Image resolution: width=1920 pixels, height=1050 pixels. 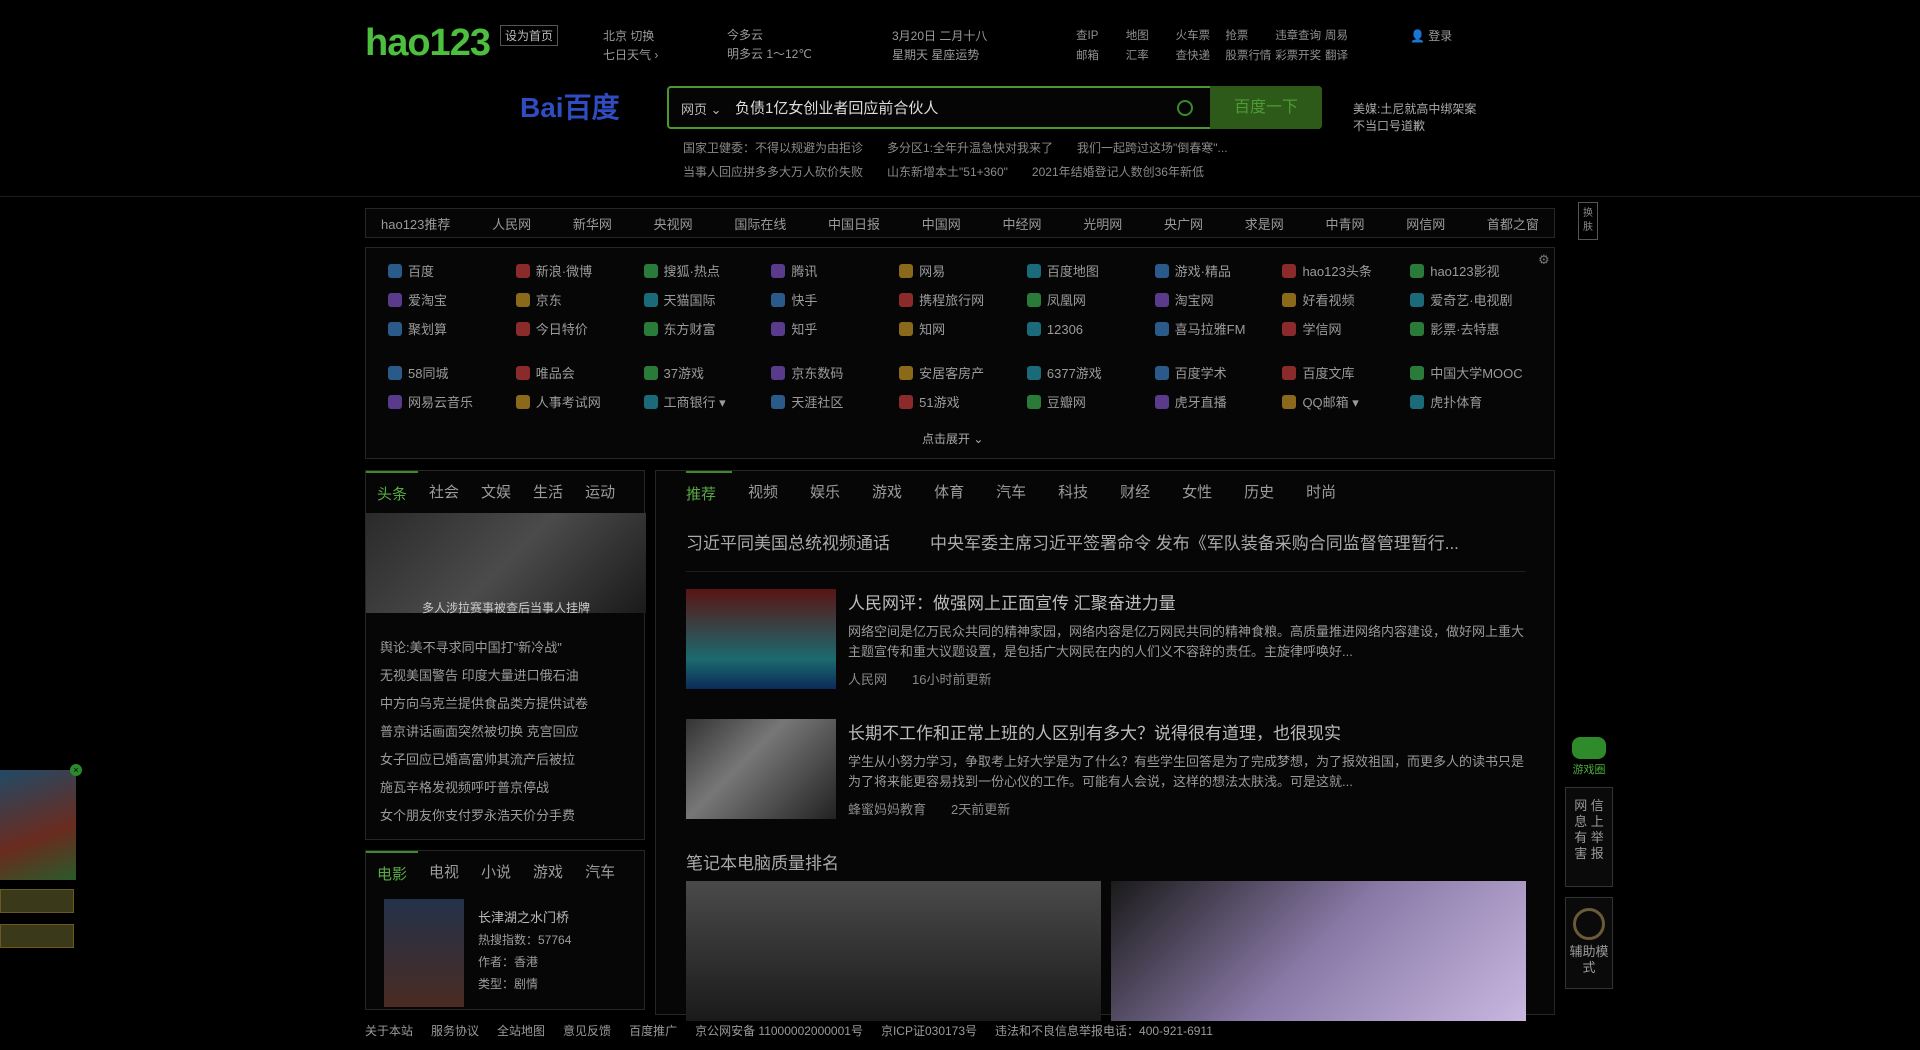 I want to click on quick-link: 翻译, so click(x=1350, y=56).